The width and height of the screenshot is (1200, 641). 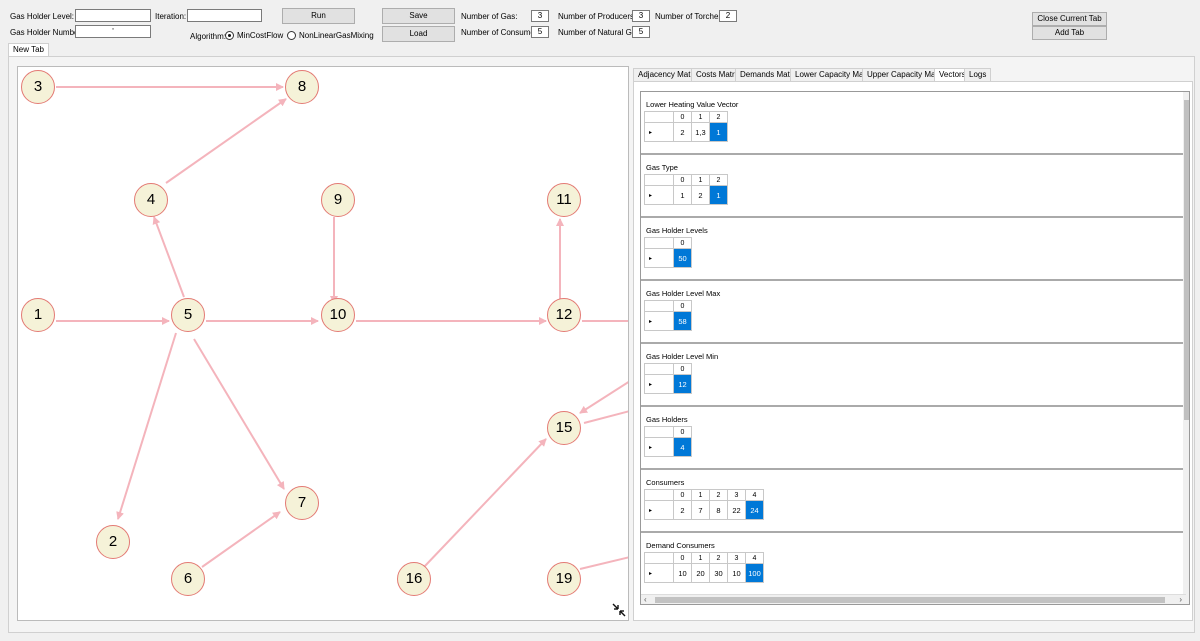 I want to click on radio-unchecked-icon, so click(x=291, y=35).